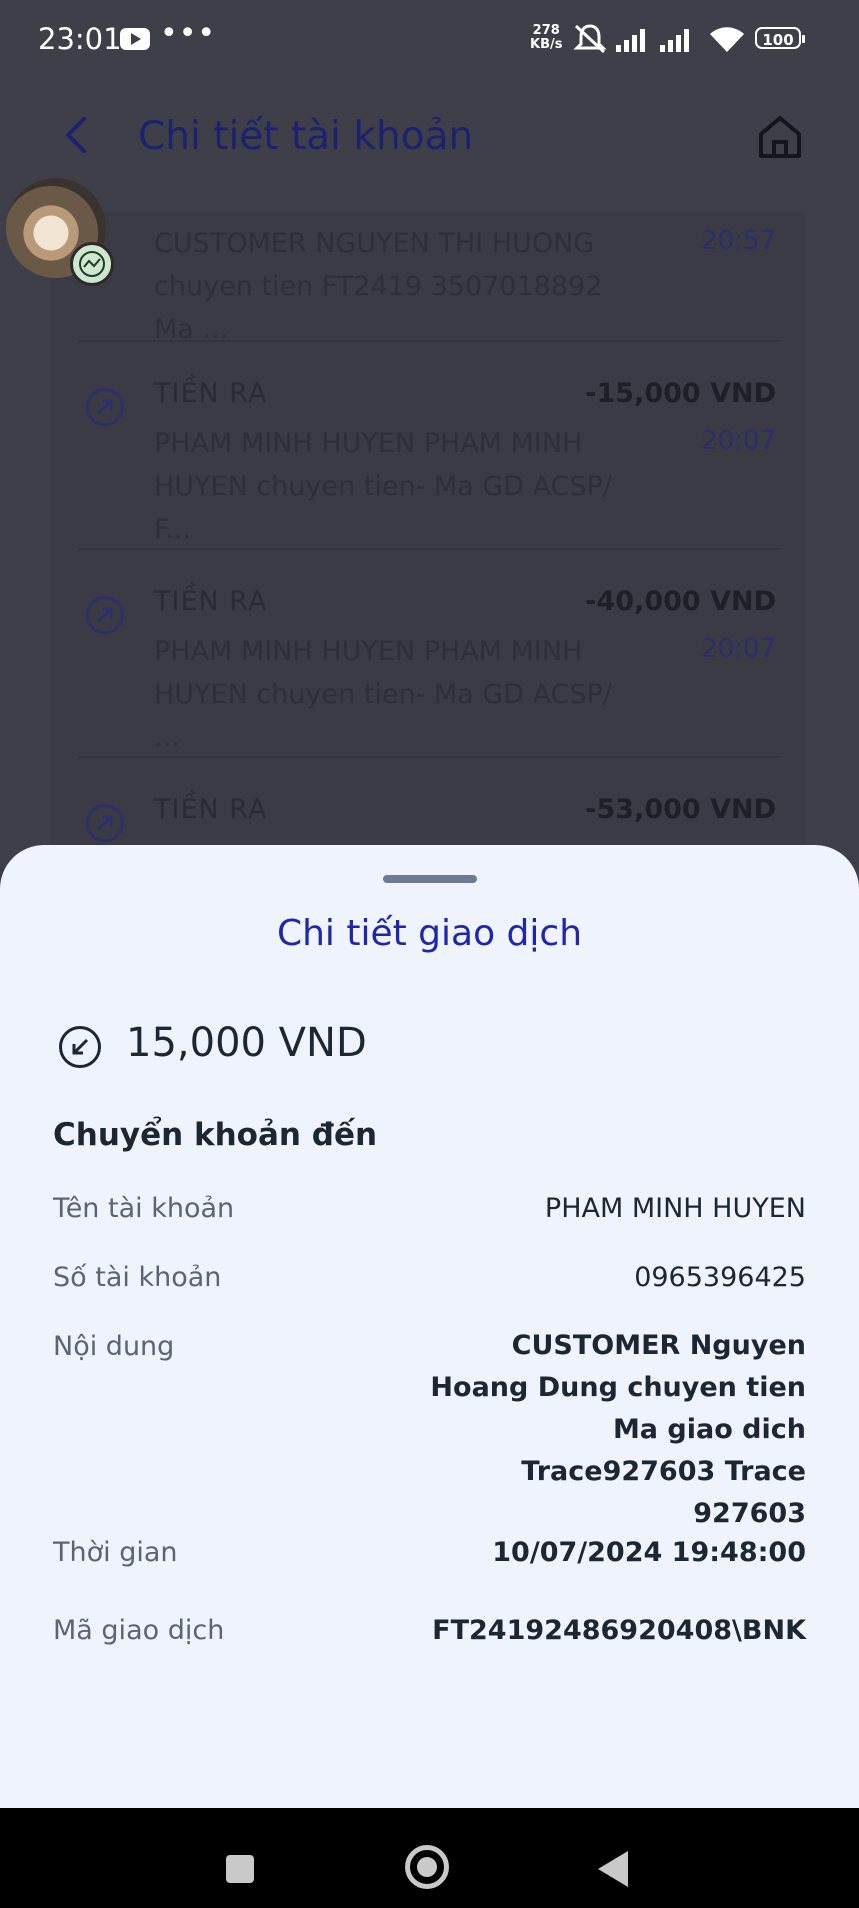 The height and width of the screenshot is (1908, 859). I want to click on account-number-label: Số tài khoản, so click(137, 1277).